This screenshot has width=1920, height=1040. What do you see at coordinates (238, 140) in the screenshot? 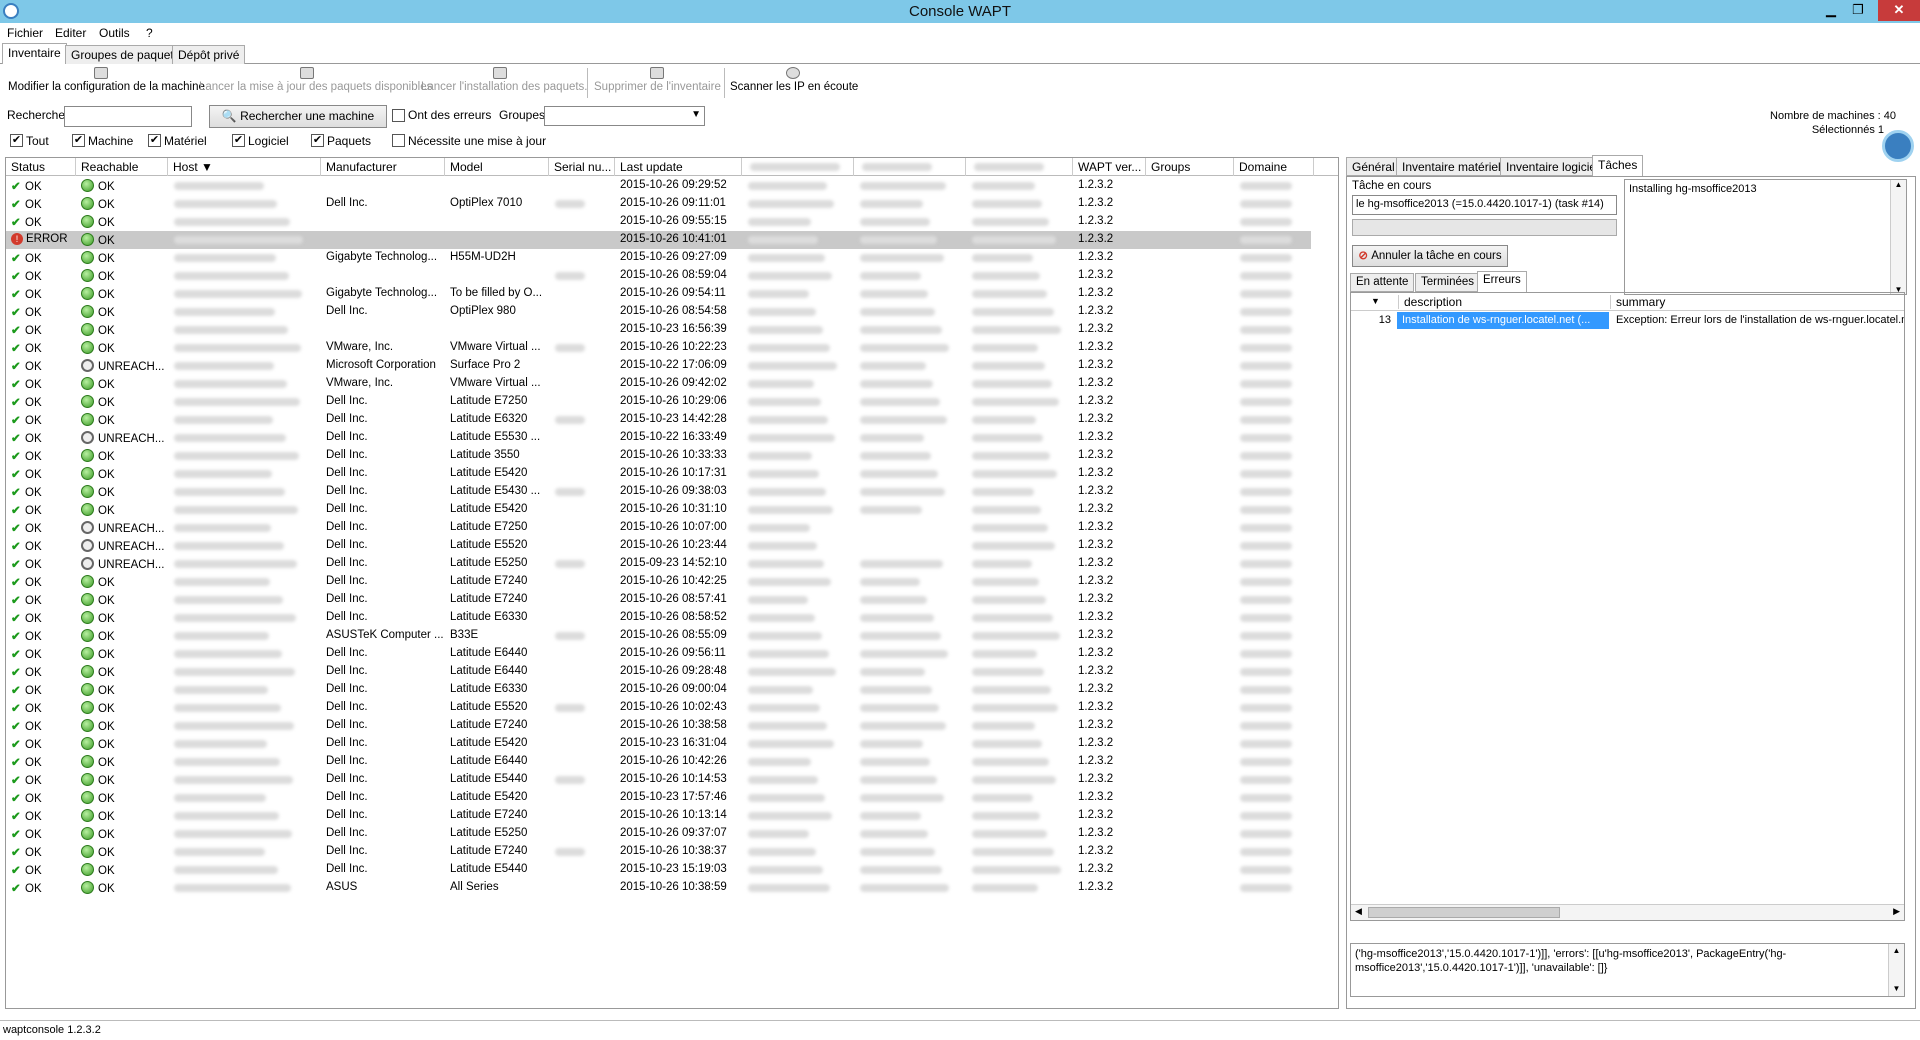
I see `filter-logiciel-checkbox: ✔` at bounding box center [238, 140].